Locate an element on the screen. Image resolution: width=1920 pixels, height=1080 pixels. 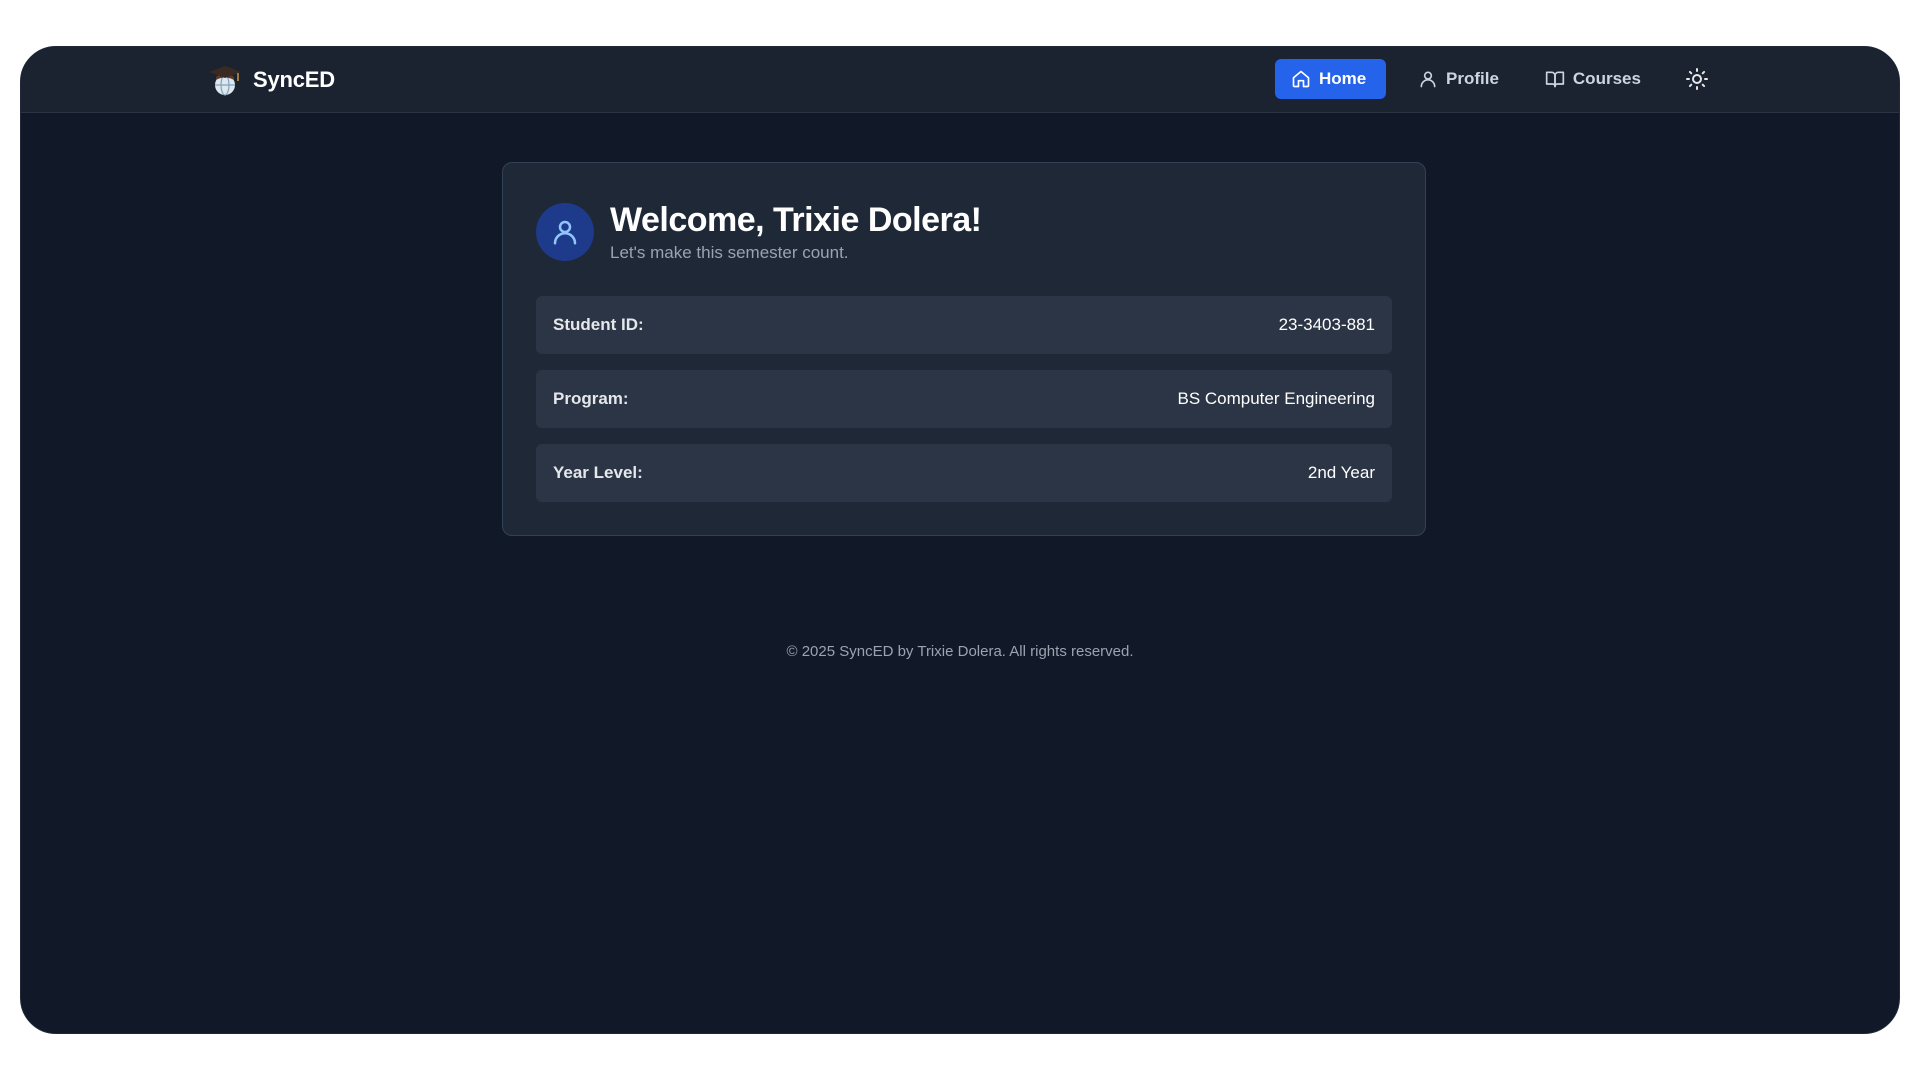
info-value: BS Computer Engineering is located at coordinates (1276, 398).